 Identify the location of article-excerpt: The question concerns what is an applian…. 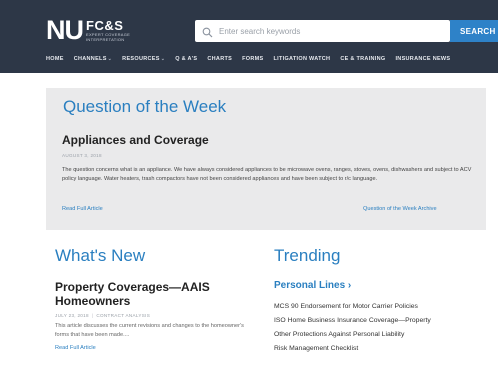
(267, 174).